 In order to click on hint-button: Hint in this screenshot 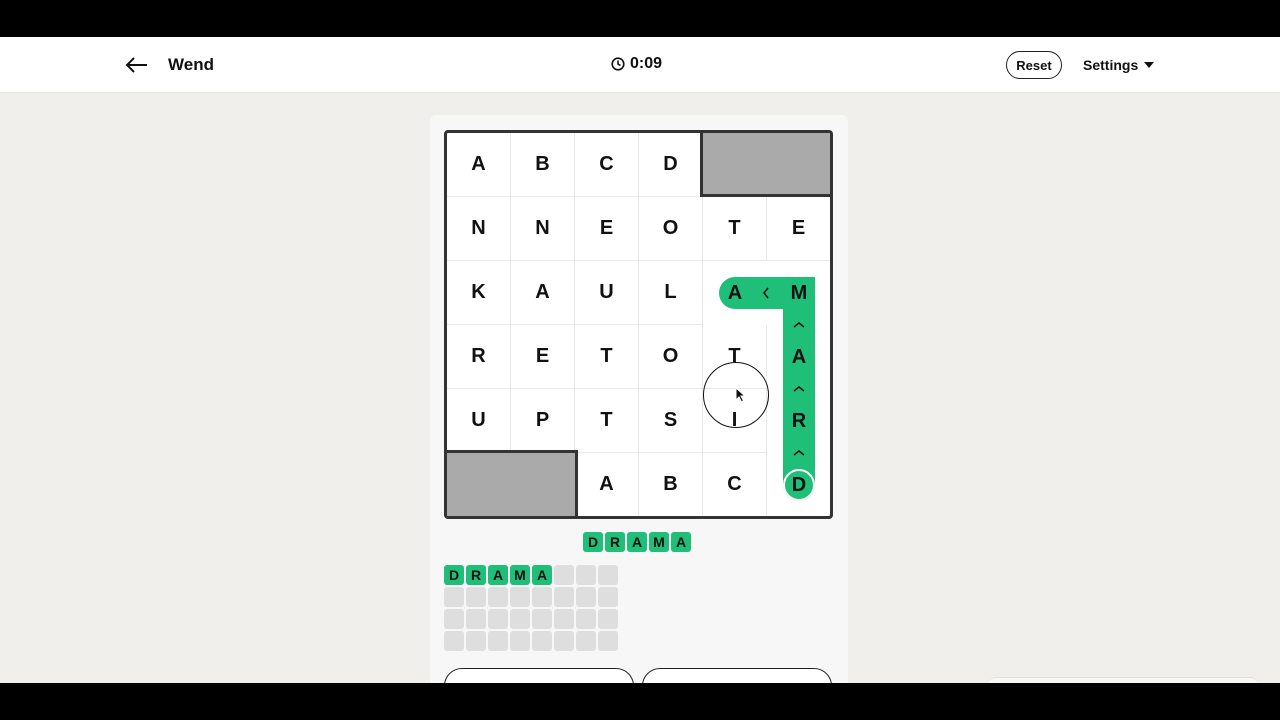, I will do `click(737, 675)`.